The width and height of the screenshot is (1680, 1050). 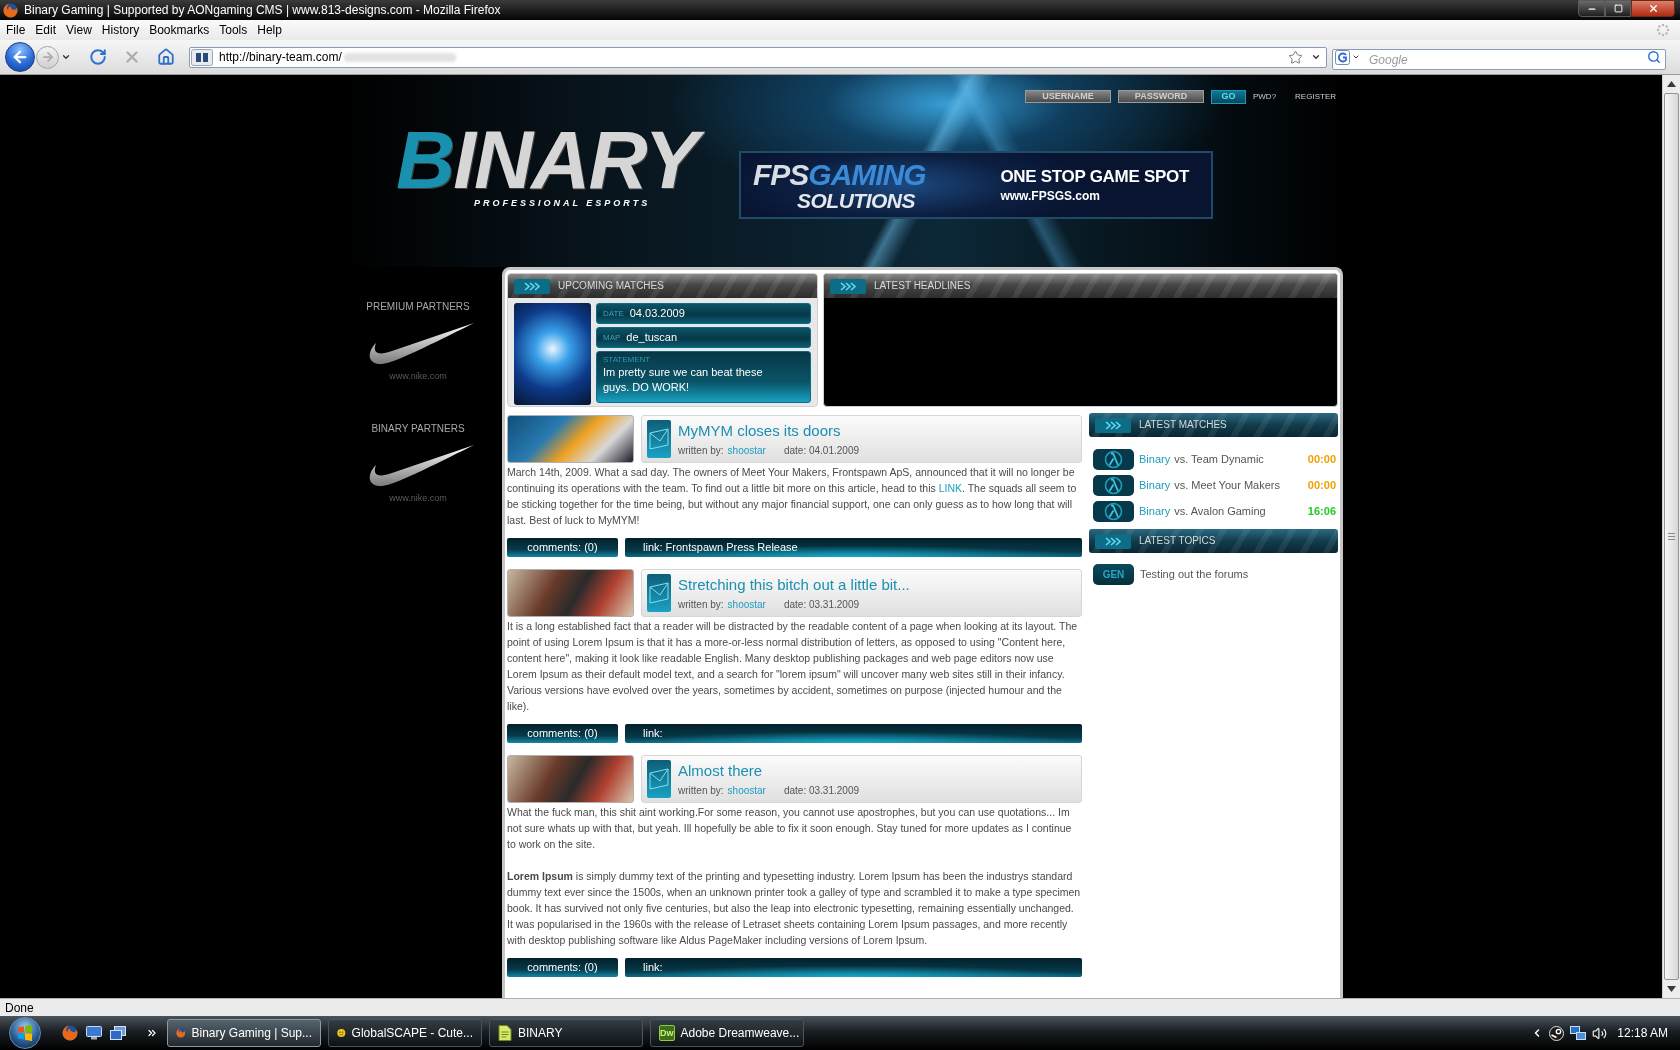 I want to click on banner-url: www.FPSGS.com, so click(x=1050, y=196).